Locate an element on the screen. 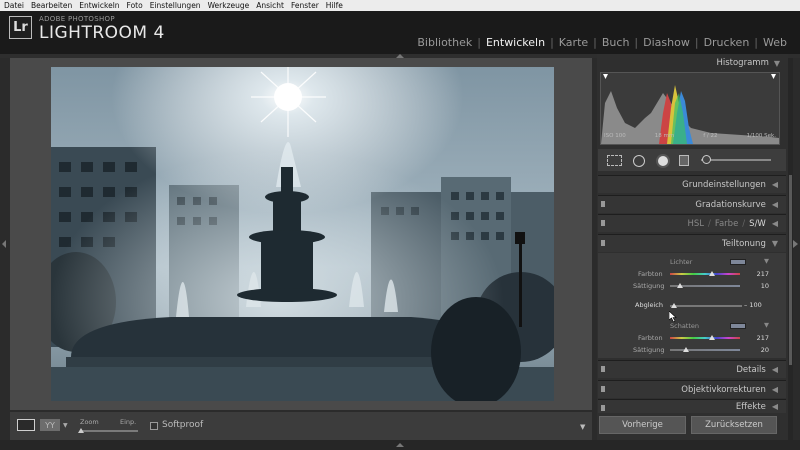 This screenshot has height=450, width=800. zoom-slider is located at coordinates (109, 431).